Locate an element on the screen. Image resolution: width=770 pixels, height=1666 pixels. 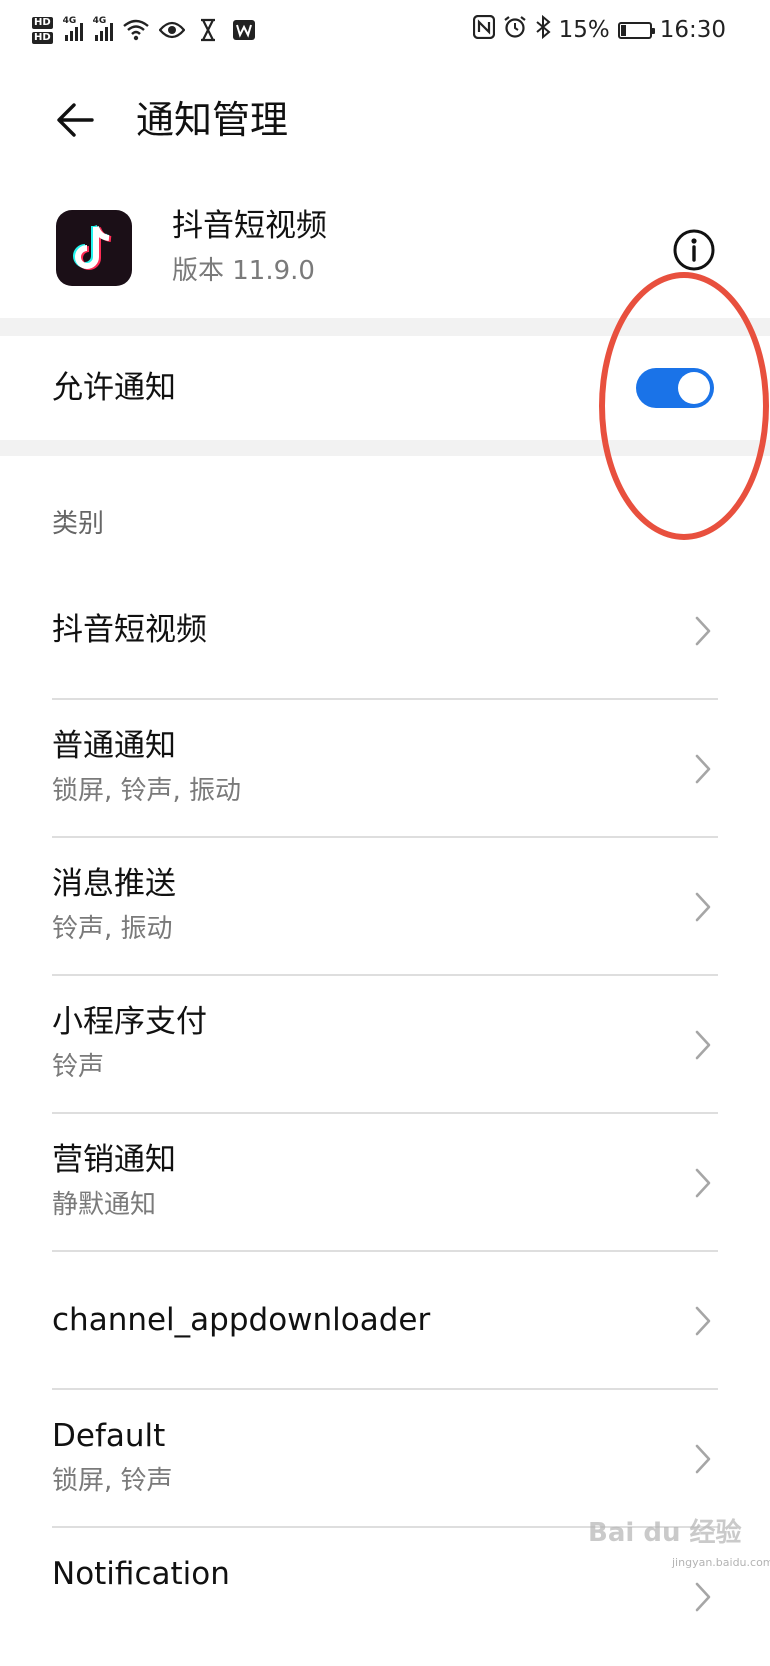
back-arrow-icon is located at coordinates (75, 120).